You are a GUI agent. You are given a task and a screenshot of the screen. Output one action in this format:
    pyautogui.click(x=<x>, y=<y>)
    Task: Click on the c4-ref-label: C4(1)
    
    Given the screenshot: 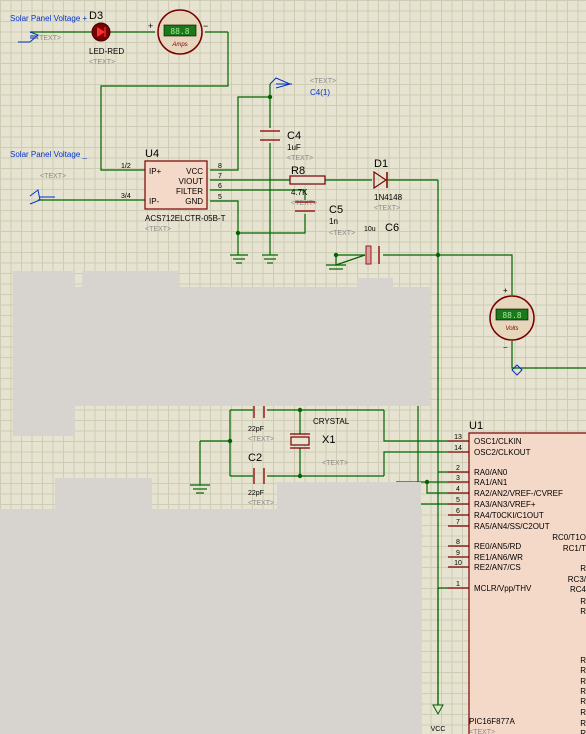 What is the action you would take?
    pyautogui.click(x=320, y=92)
    